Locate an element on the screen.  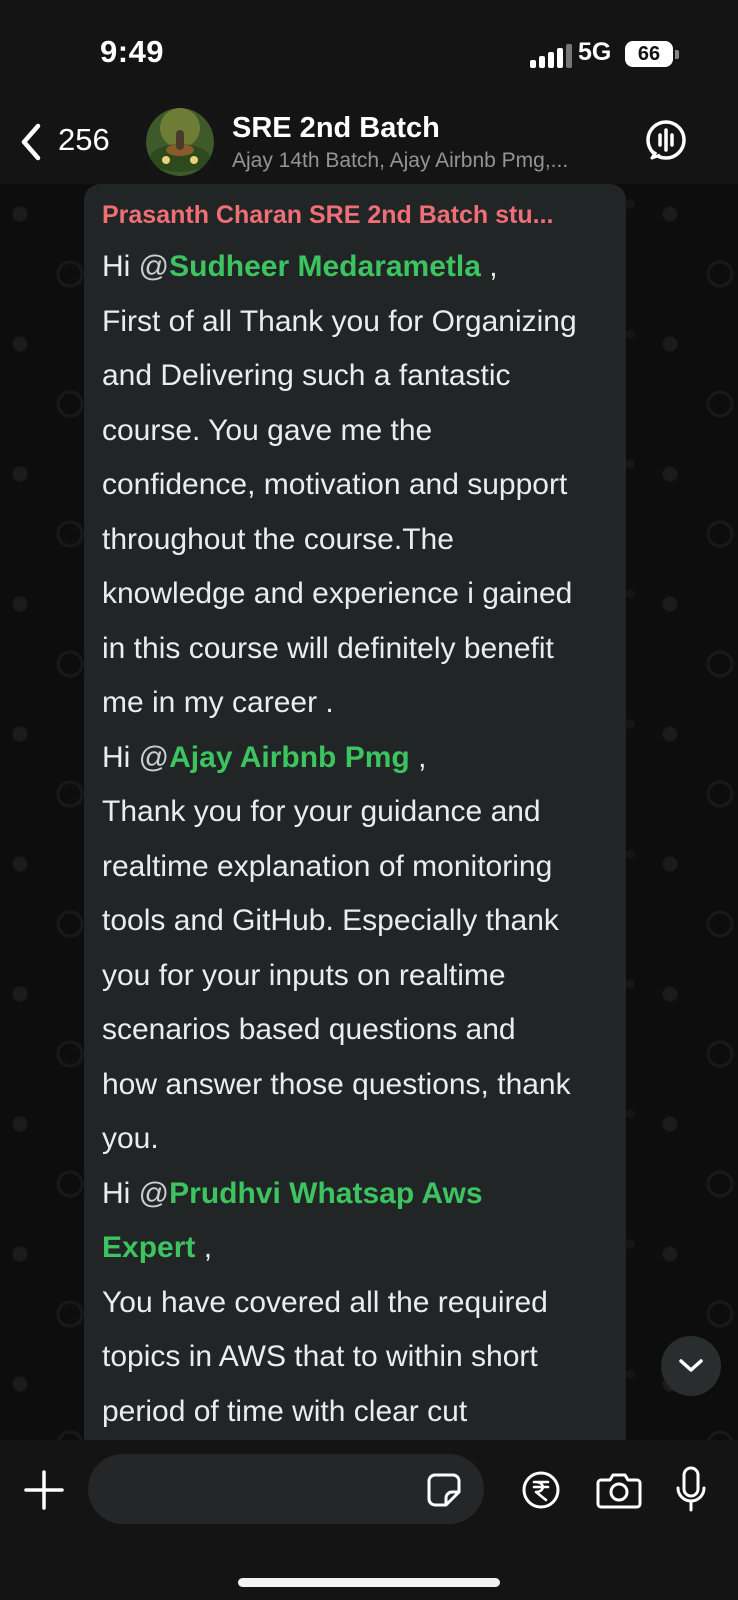
message-text-line: confidence, motivation and support is located at coordinates (335, 484).